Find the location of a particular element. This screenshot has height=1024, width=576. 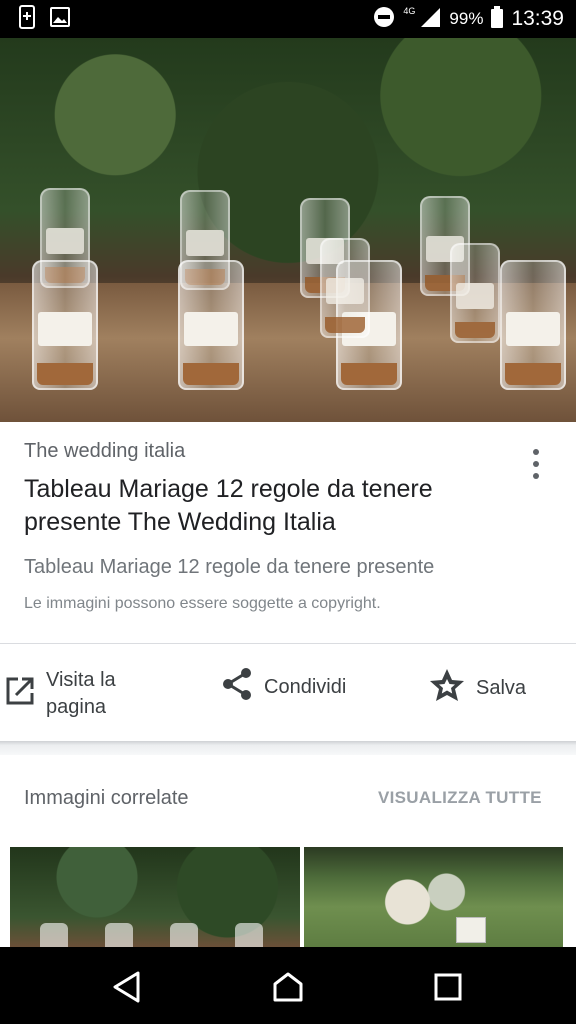

view-all-button: VISUALIZZA TUTTE is located at coordinates (460, 798).